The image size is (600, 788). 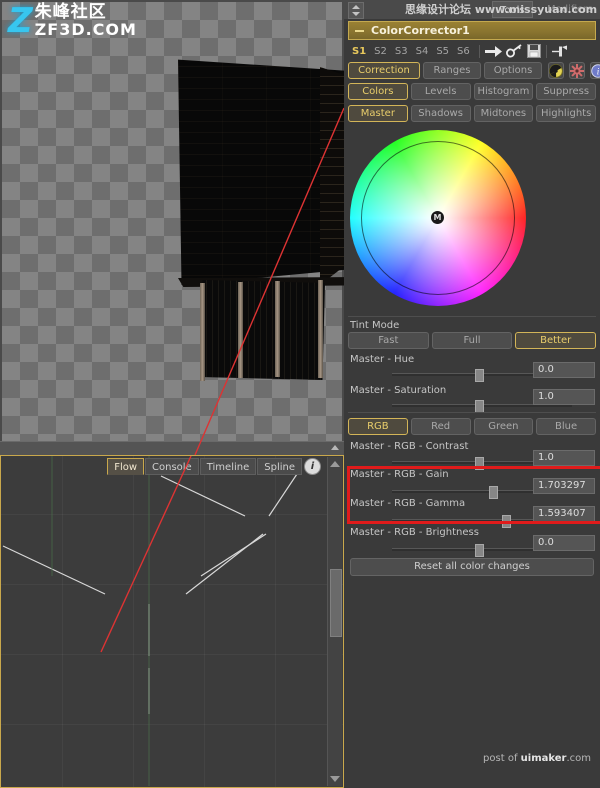 I want to click on state-button-s4: S4, so click(x=422, y=51).